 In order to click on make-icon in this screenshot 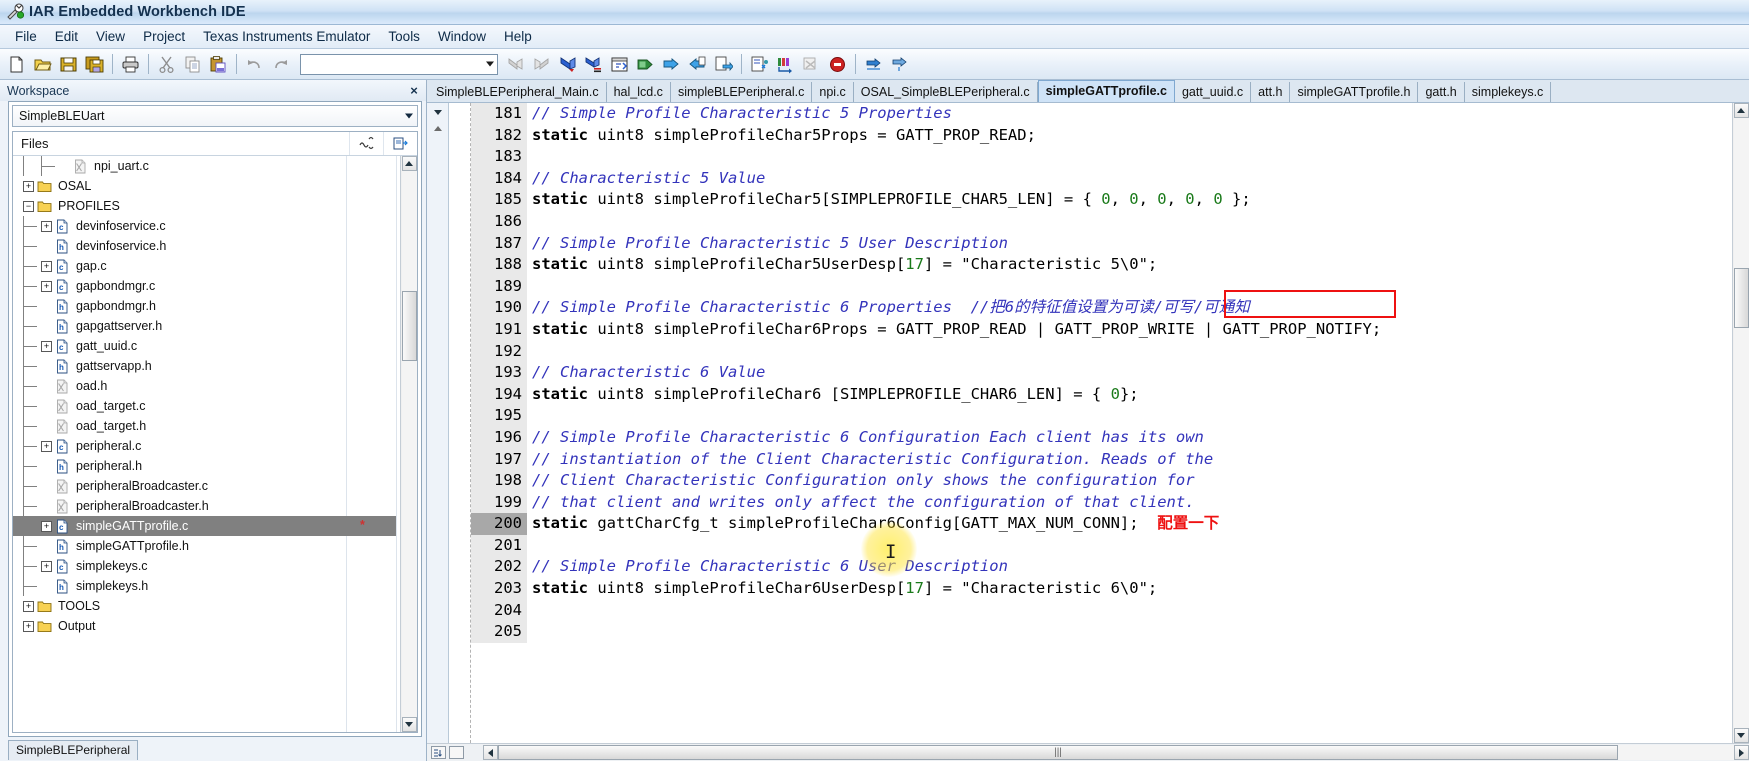, I will do `click(671, 64)`.